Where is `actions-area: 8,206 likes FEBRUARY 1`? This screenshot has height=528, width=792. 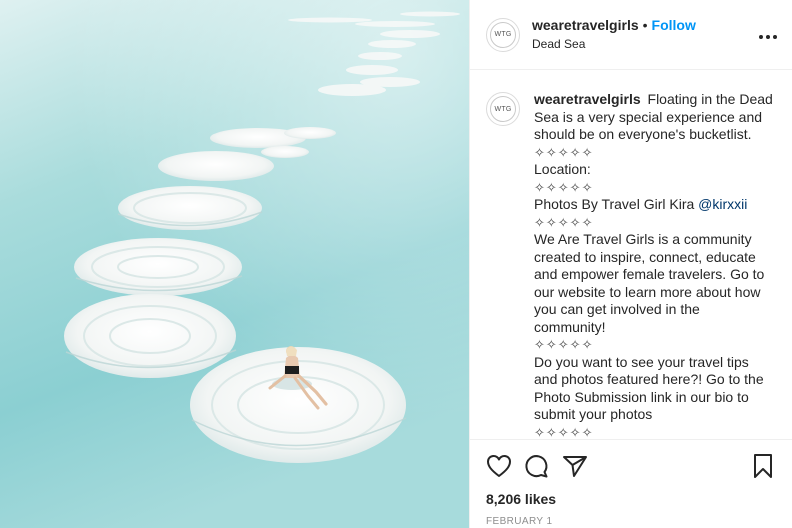 actions-area: 8,206 likes FEBRUARY 1 is located at coordinates (631, 483).